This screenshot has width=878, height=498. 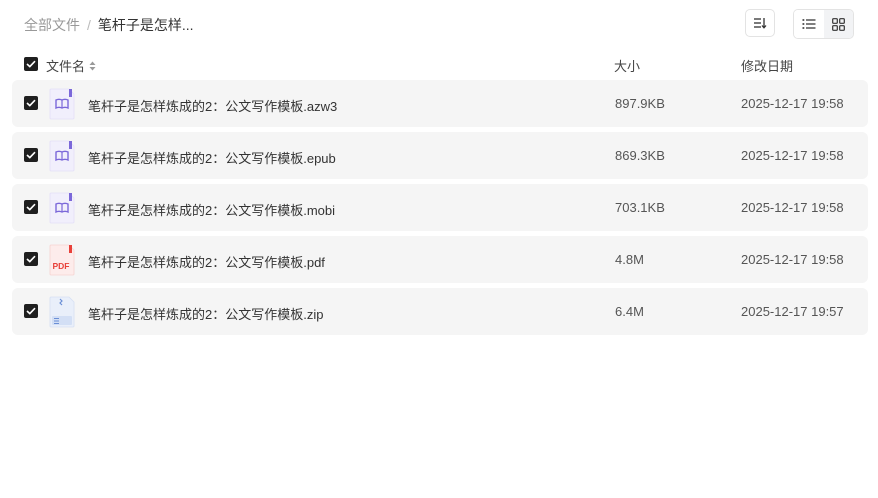 I want to click on pdf-icon-label: PDF, so click(x=61, y=266).